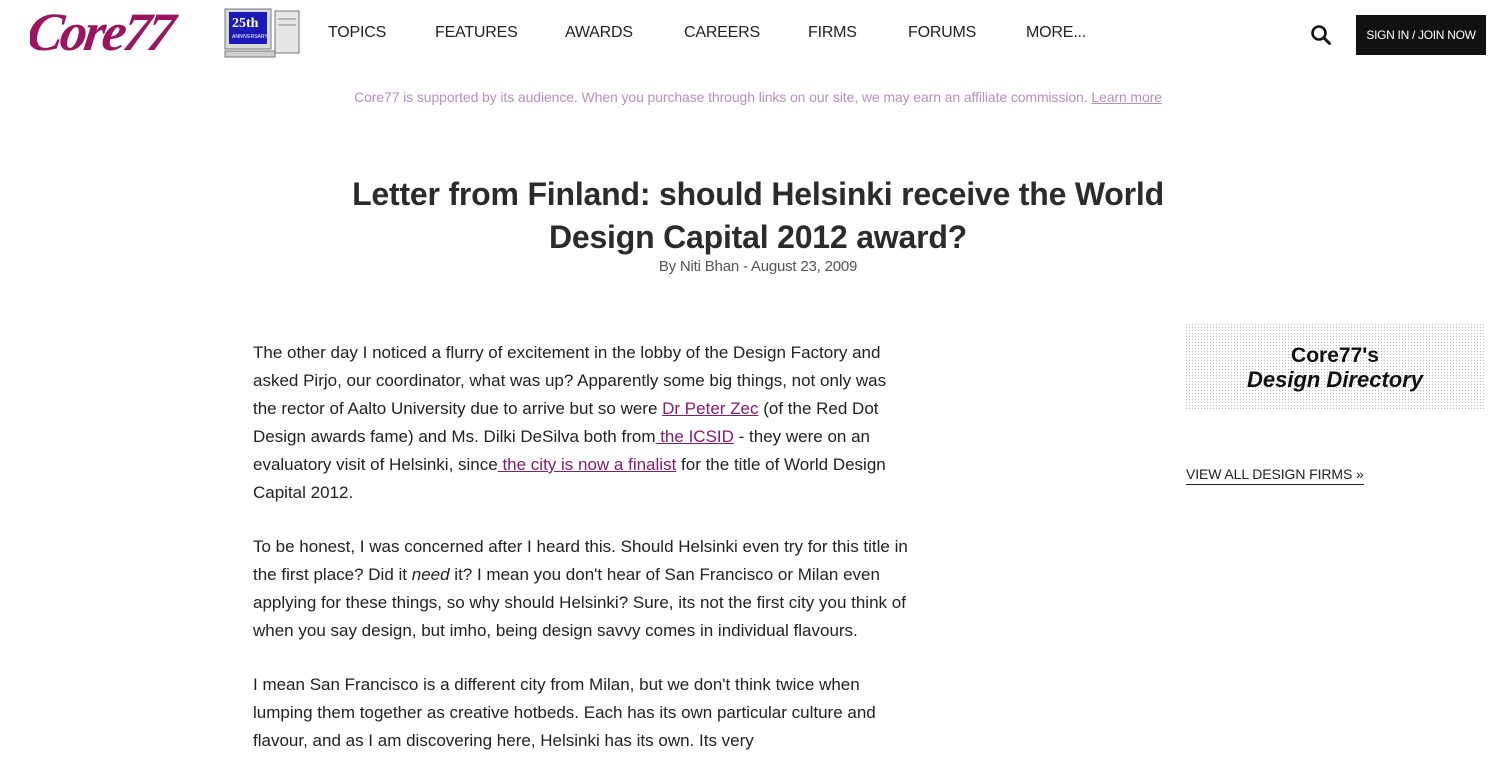 The height and width of the screenshot is (781, 1498). What do you see at coordinates (430, 574) in the screenshot?
I see `emphasis-text: need` at bounding box center [430, 574].